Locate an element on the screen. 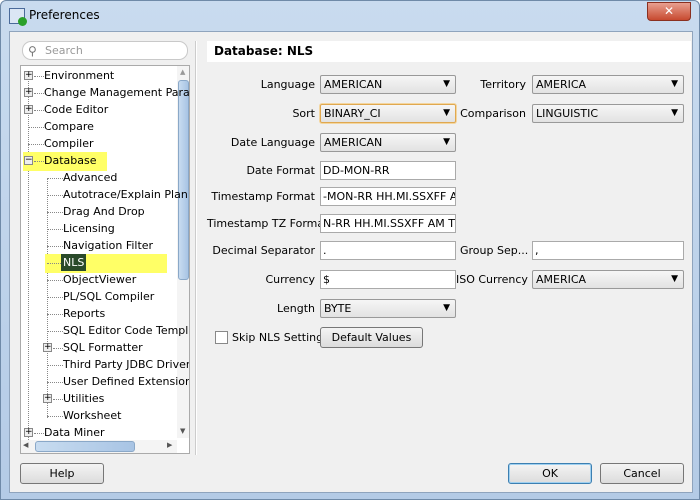 The image size is (700, 500). splitter is located at coordinates (196, 248).